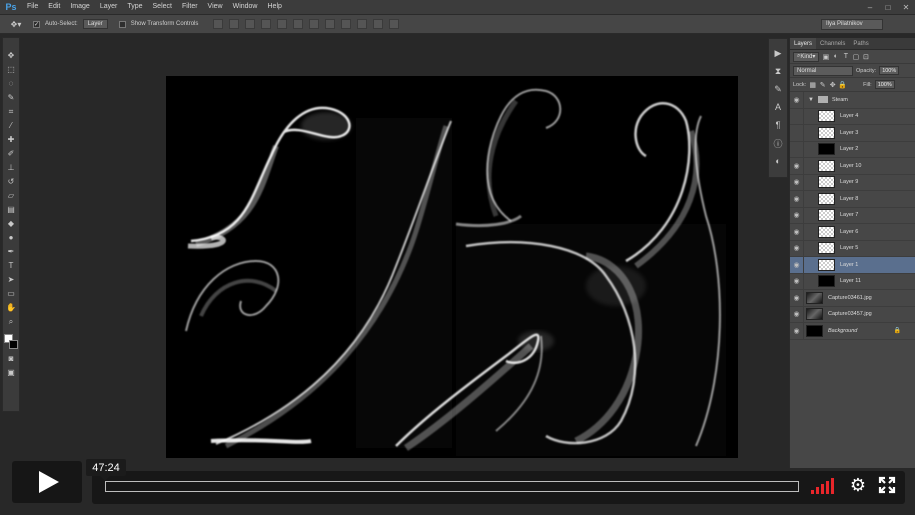 The image size is (915, 515). What do you see at coordinates (852, 248) in the screenshot?
I see `layer-row: ◉ Layer 5` at bounding box center [852, 248].